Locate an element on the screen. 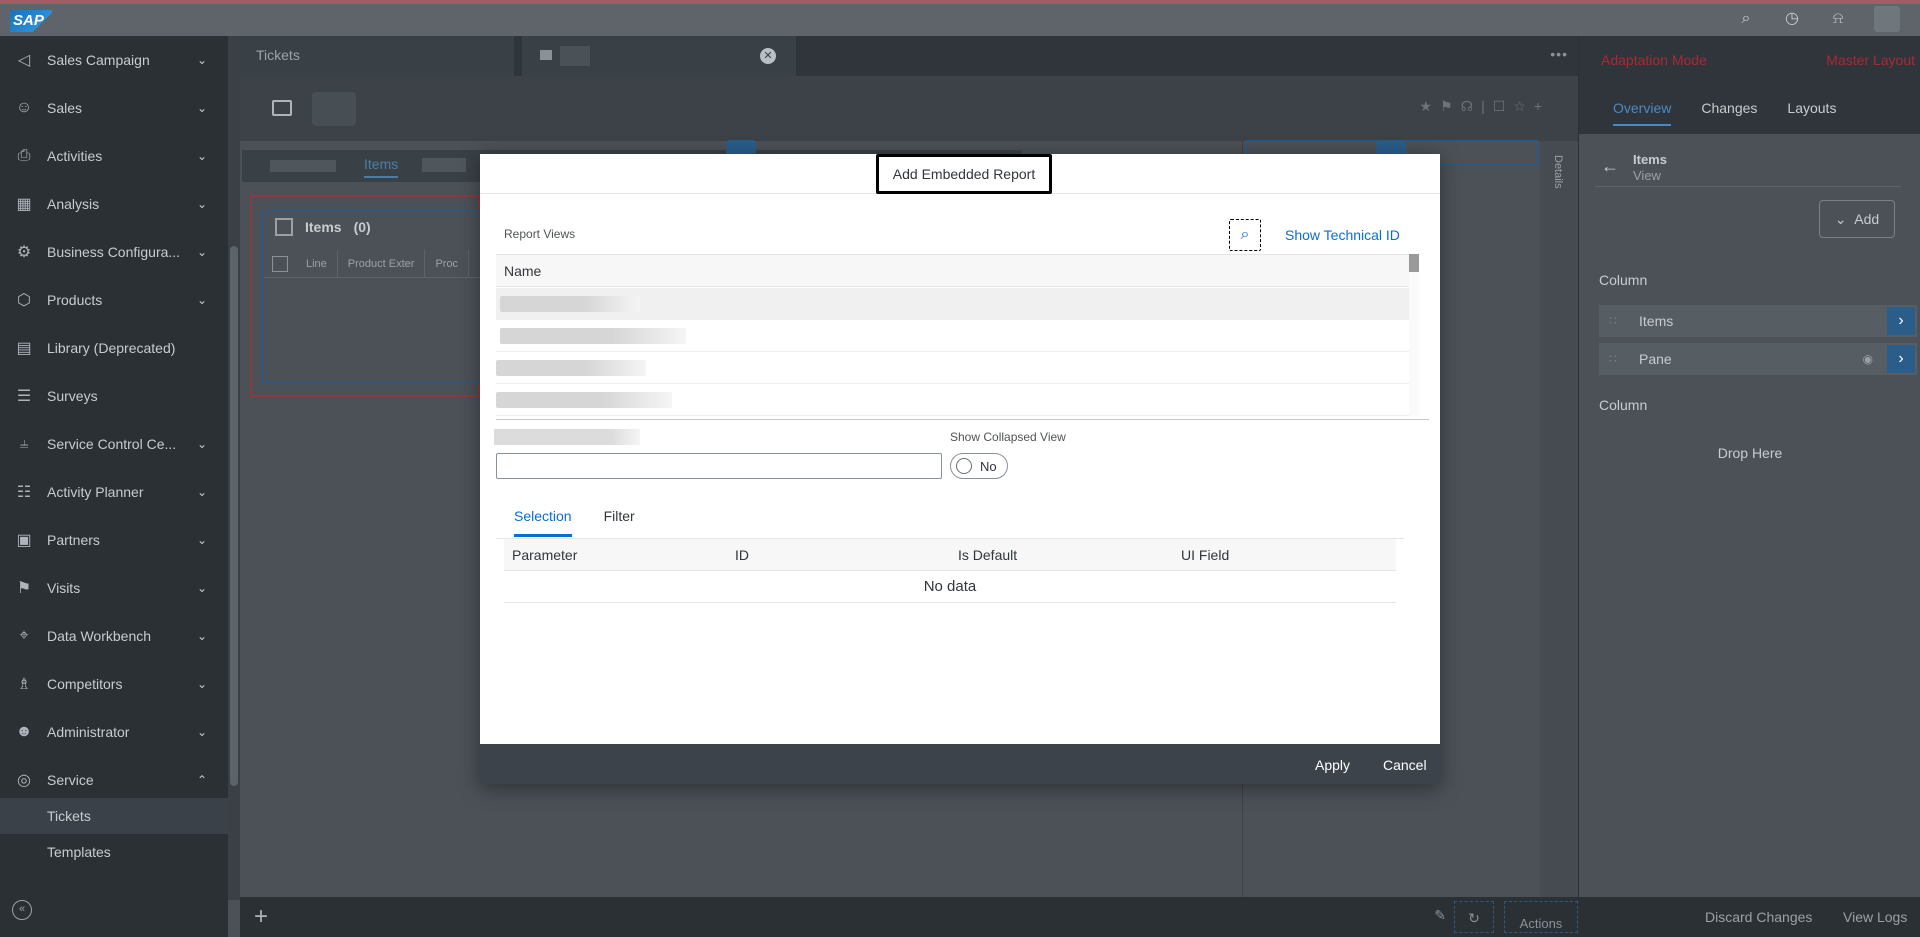 The width and height of the screenshot is (1920, 937). sidebar-item-service-control-center: ⫨ Service Control Ce... ⌄ is located at coordinates (114, 444).